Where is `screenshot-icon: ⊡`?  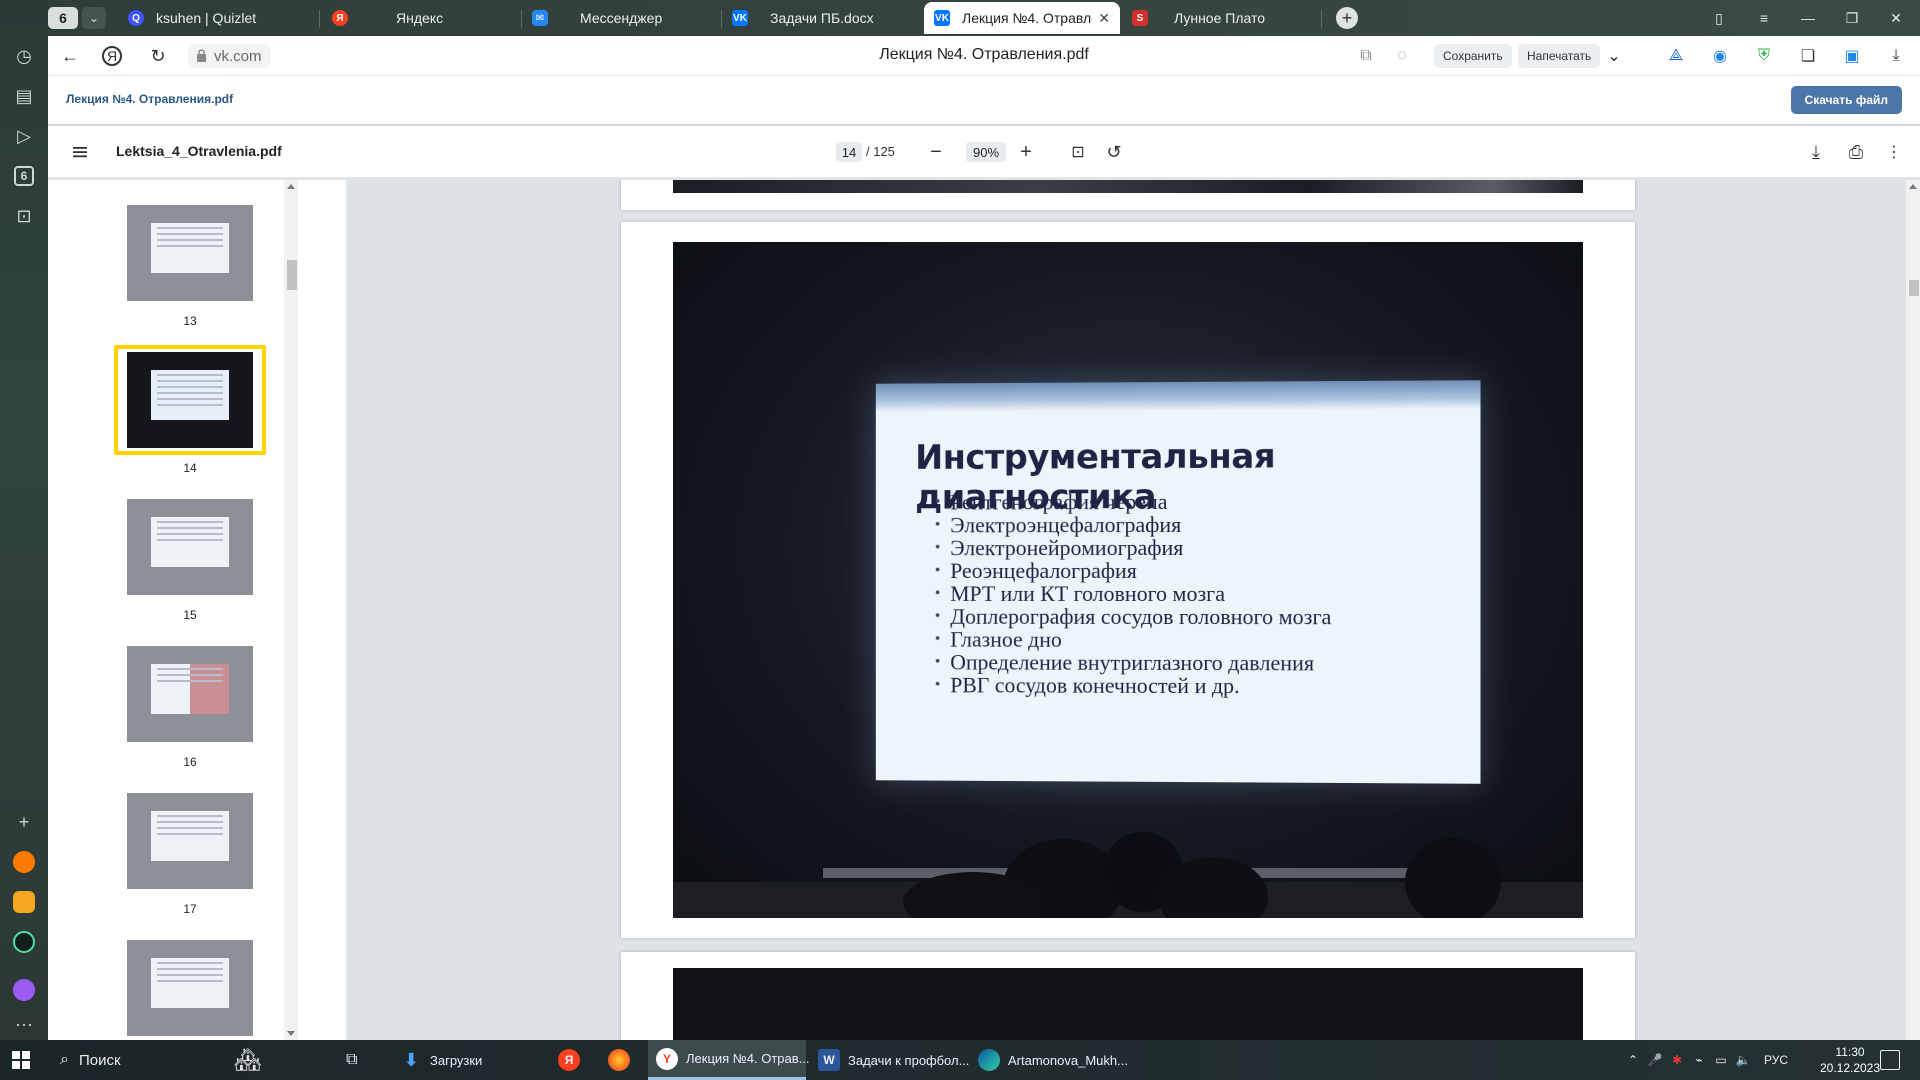
screenshot-icon: ⊡ is located at coordinates (24, 216).